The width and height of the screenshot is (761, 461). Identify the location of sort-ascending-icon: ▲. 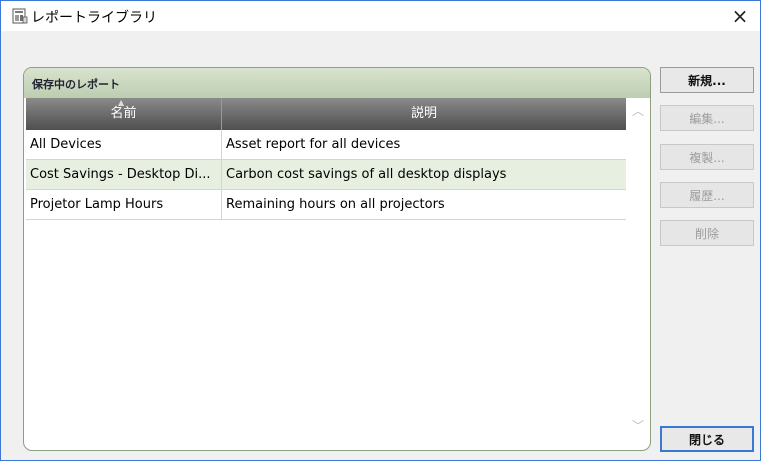
(121, 102).